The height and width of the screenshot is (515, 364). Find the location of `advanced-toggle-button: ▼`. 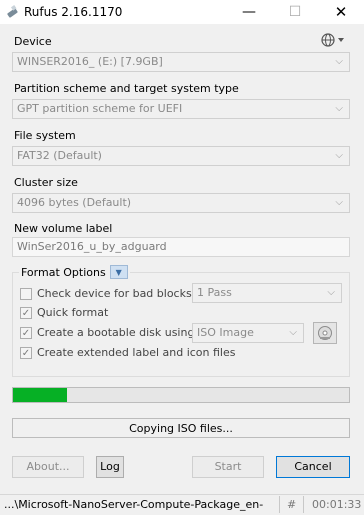

advanced-toggle-button: ▼ is located at coordinates (118, 272).